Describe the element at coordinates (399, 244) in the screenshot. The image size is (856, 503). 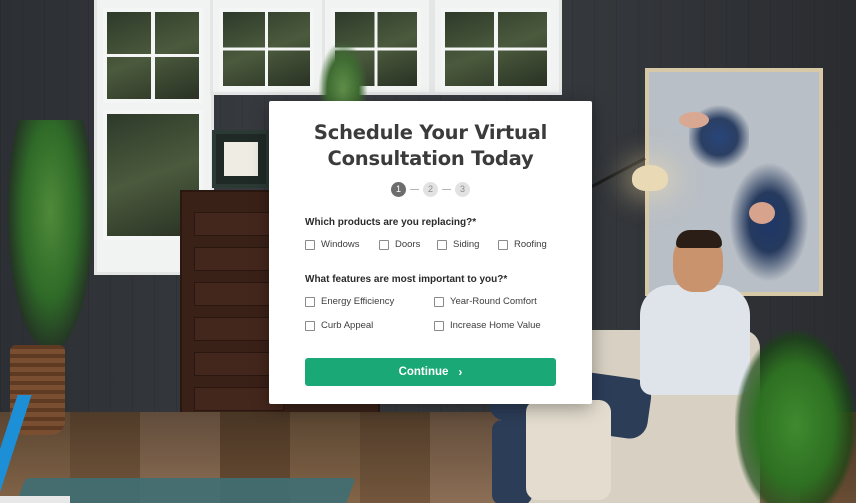
I see `product-option-doors: Doors` at that location.